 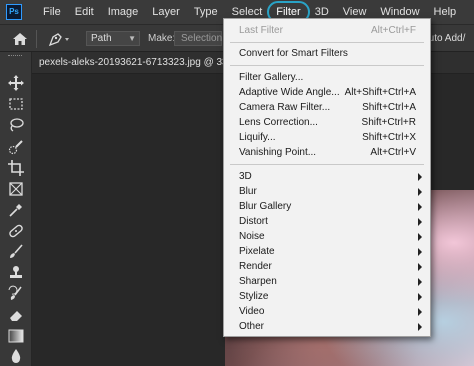 What do you see at coordinates (330, 311) in the screenshot?
I see `menu-item-video: Video` at bounding box center [330, 311].